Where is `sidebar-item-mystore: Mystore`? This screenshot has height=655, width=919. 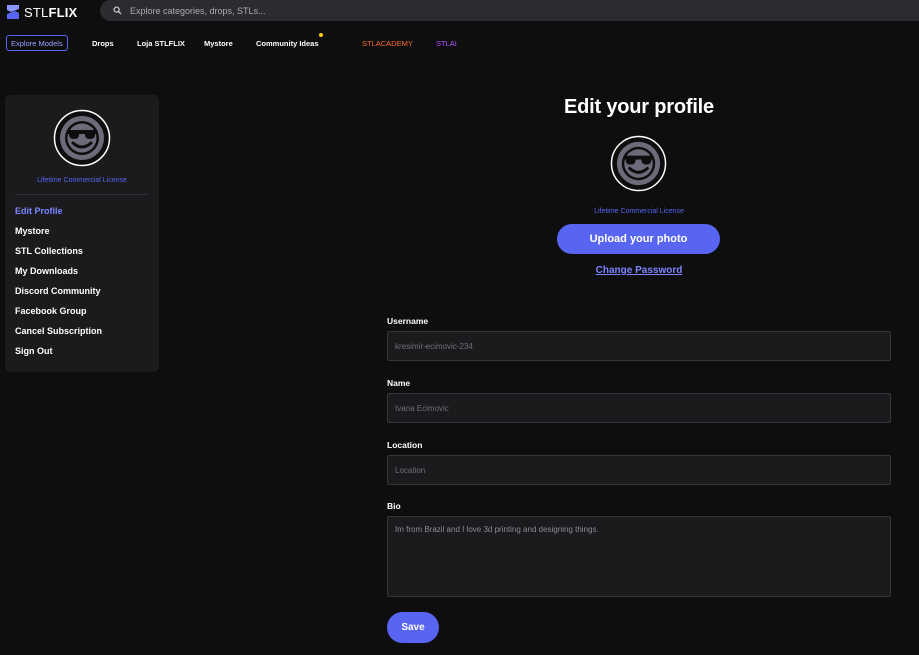
sidebar-item-mystore: Mystore is located at coordinates (58, 235).